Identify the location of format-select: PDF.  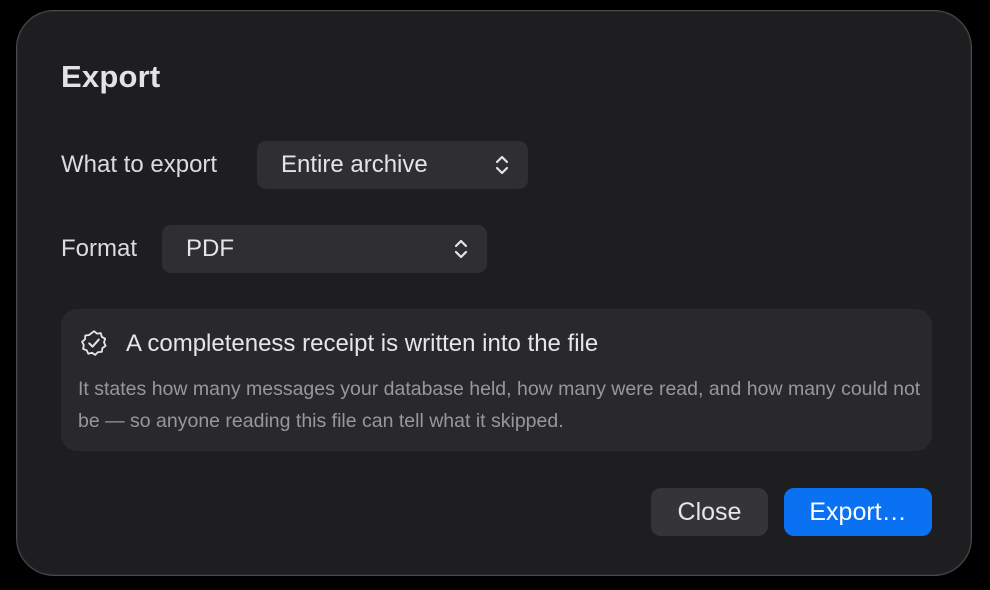
(324, 249).